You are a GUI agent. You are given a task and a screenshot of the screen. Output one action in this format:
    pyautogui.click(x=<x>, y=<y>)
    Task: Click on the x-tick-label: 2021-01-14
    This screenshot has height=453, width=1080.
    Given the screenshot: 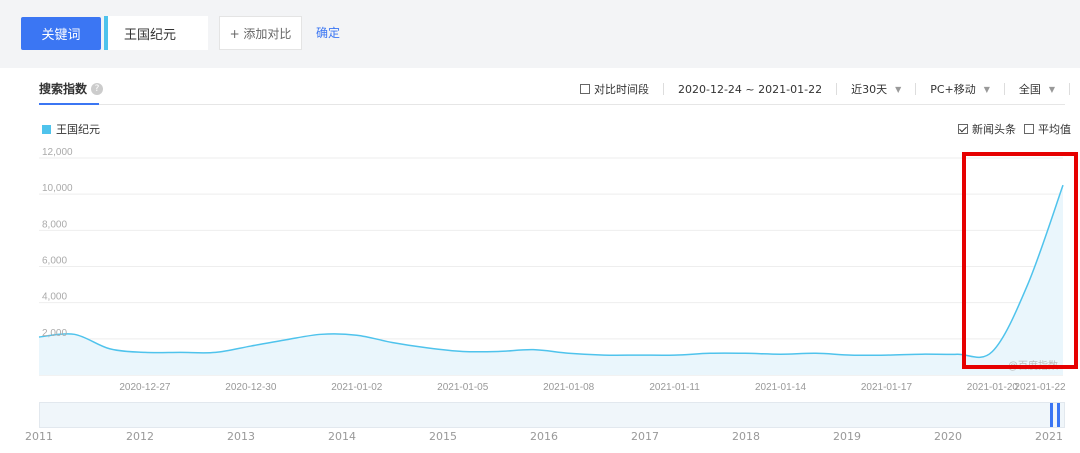 What is the action you would take?
    pyautogui.click(x=781, y=387)
    